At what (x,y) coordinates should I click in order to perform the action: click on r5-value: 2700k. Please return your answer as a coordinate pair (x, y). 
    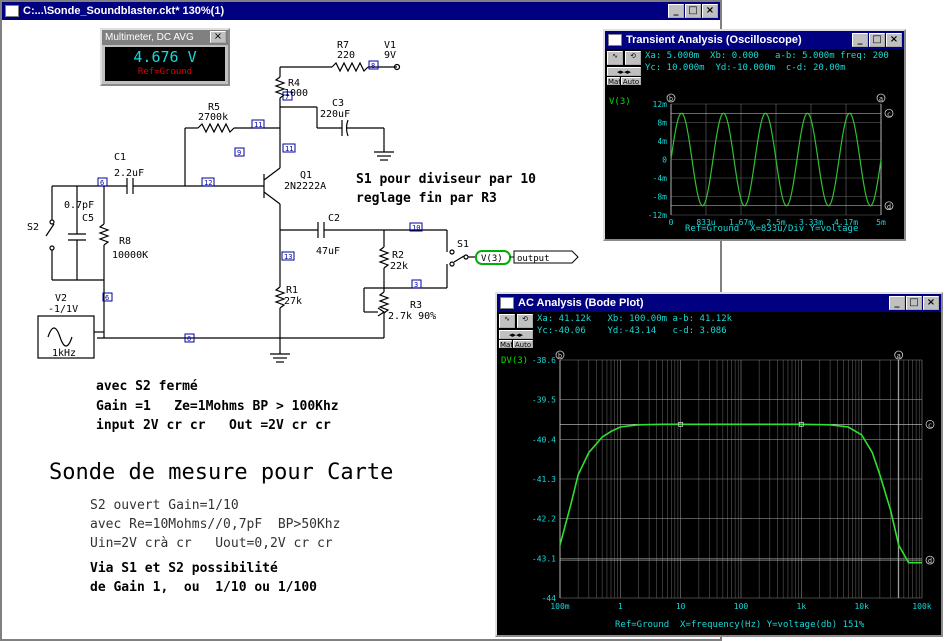
    Looking at the image, I should click on (213, 117).